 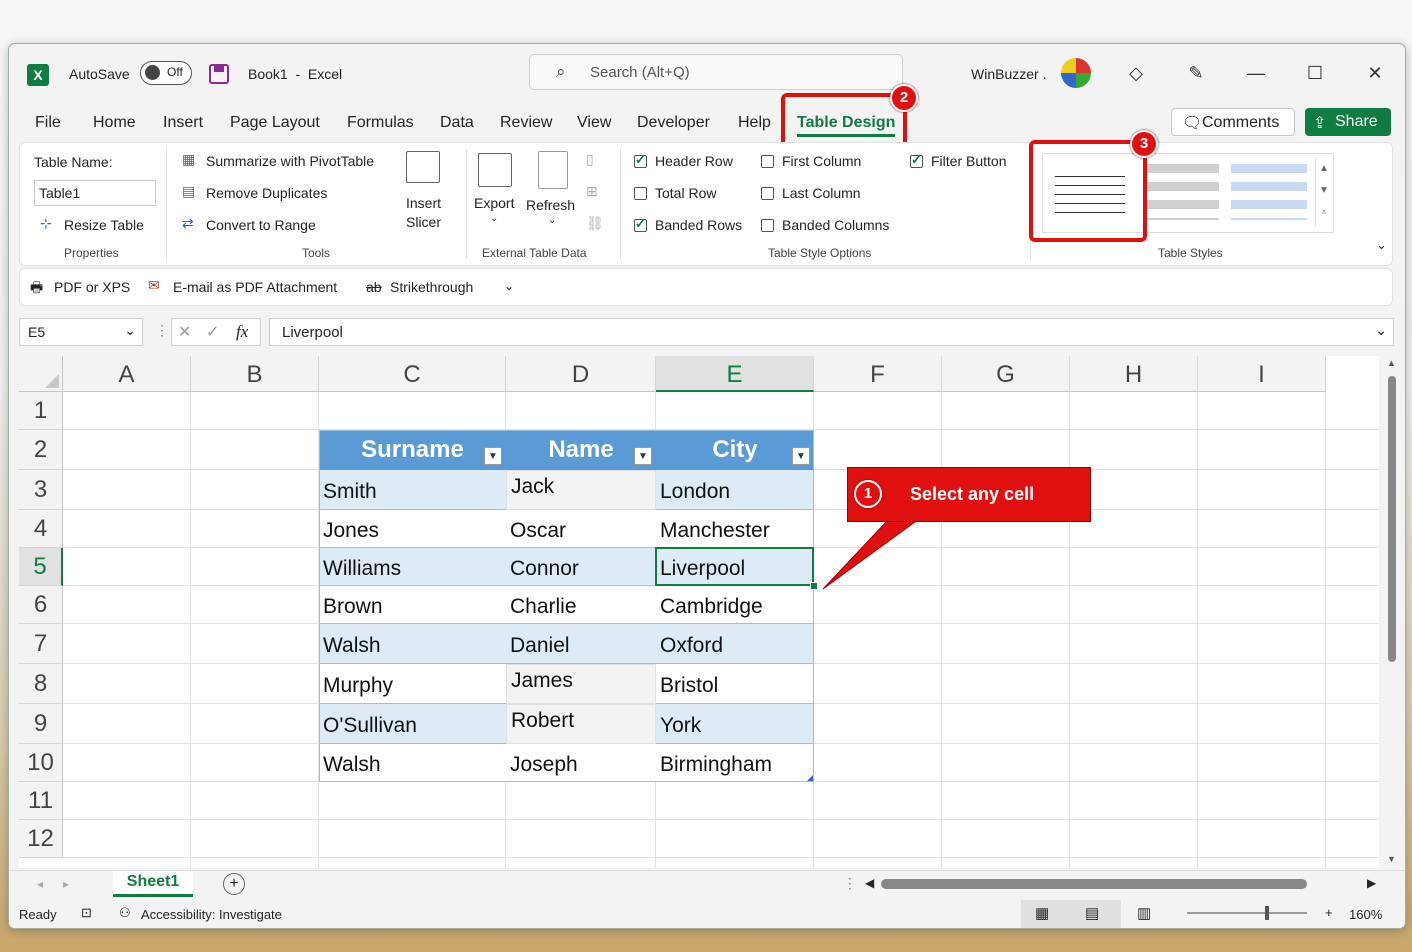 I want to click on table-header-cell: Surname, so click(x=412, y=450).